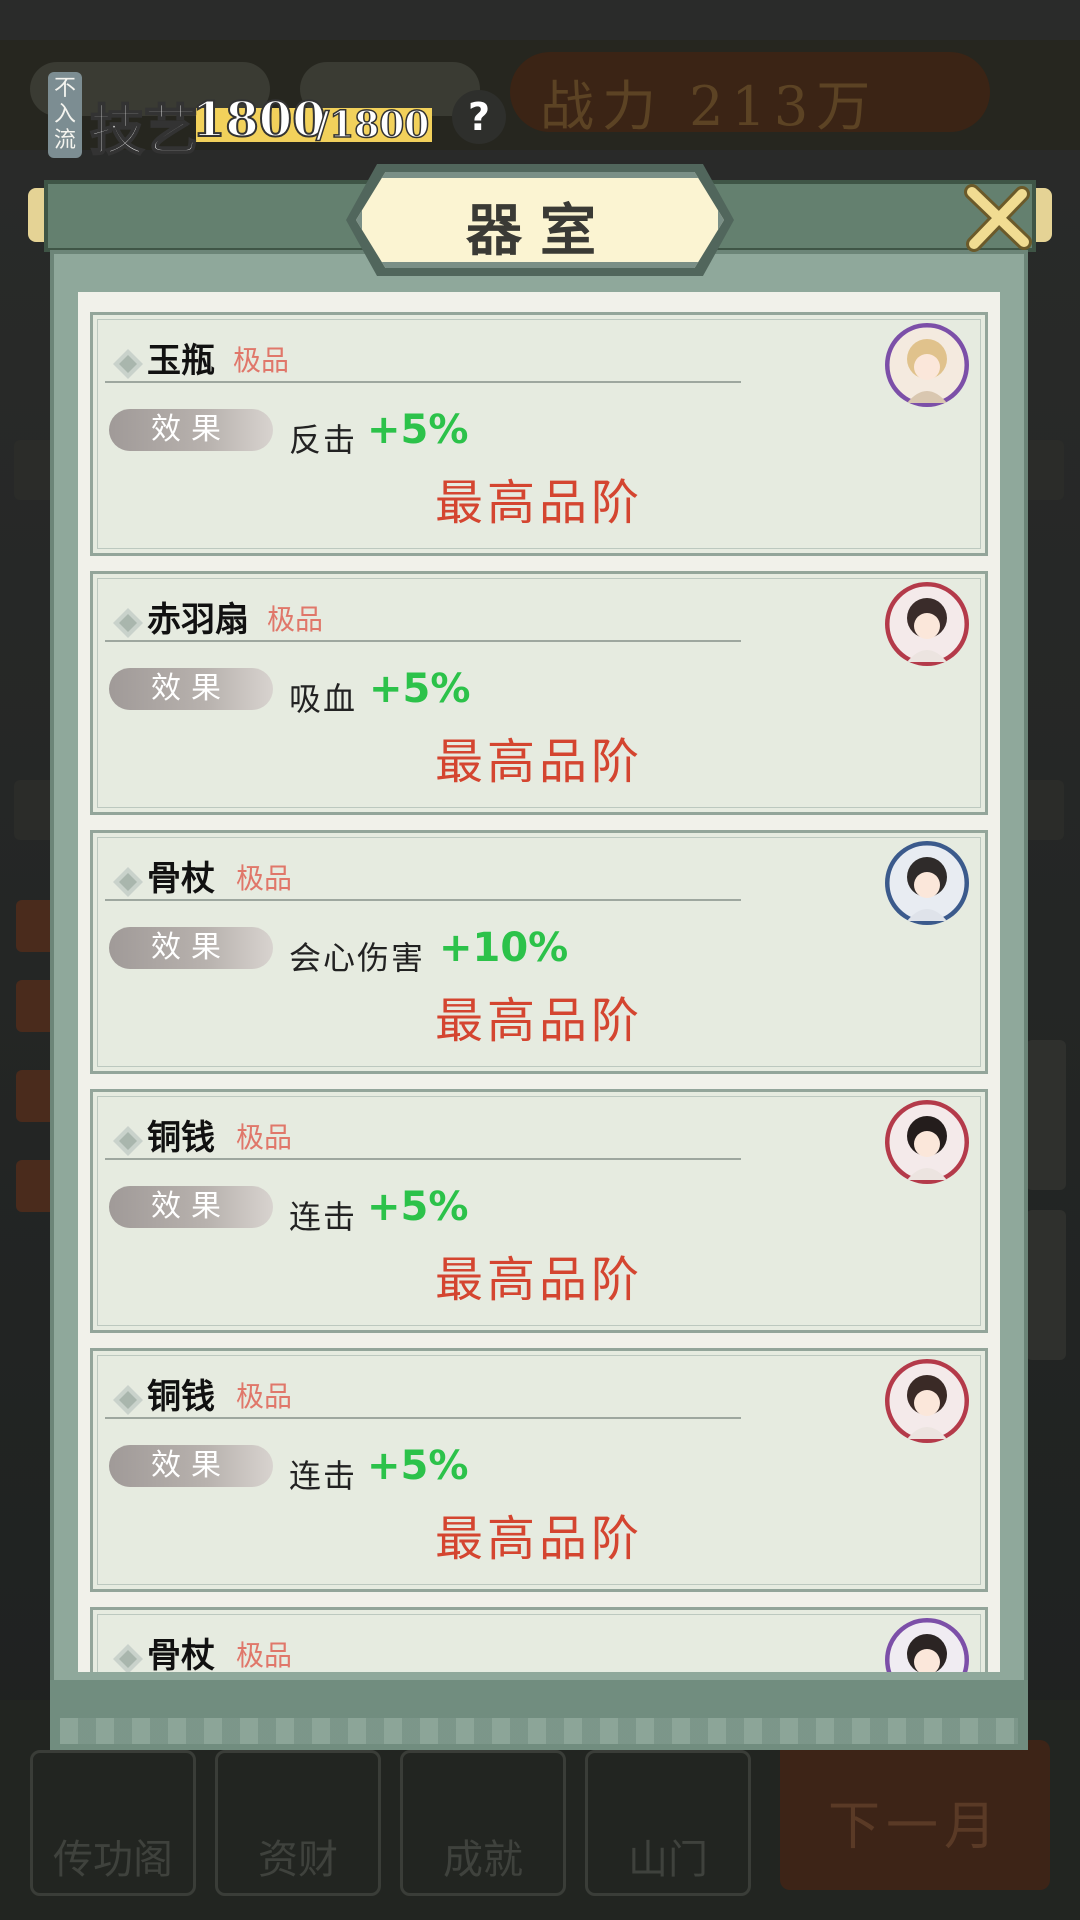 This screenshot has height=1920, width=1080. What do you see at coordinates (539, 1731) in the screenshot?
I see `fret-pattern` at bounding box center [539, 1731].